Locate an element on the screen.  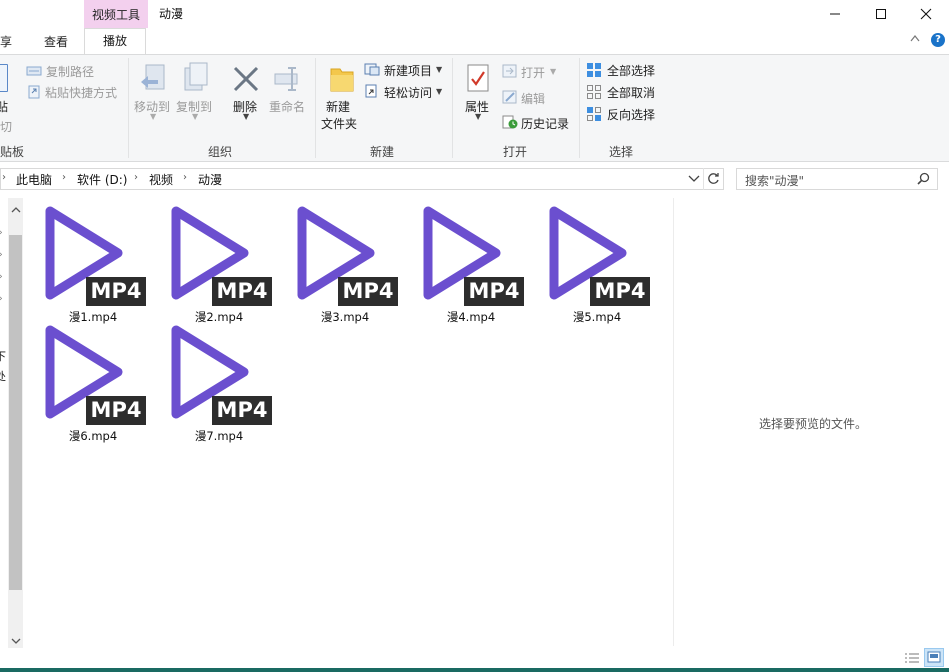
large-icons-view-button is located at coordinates (934, 657).